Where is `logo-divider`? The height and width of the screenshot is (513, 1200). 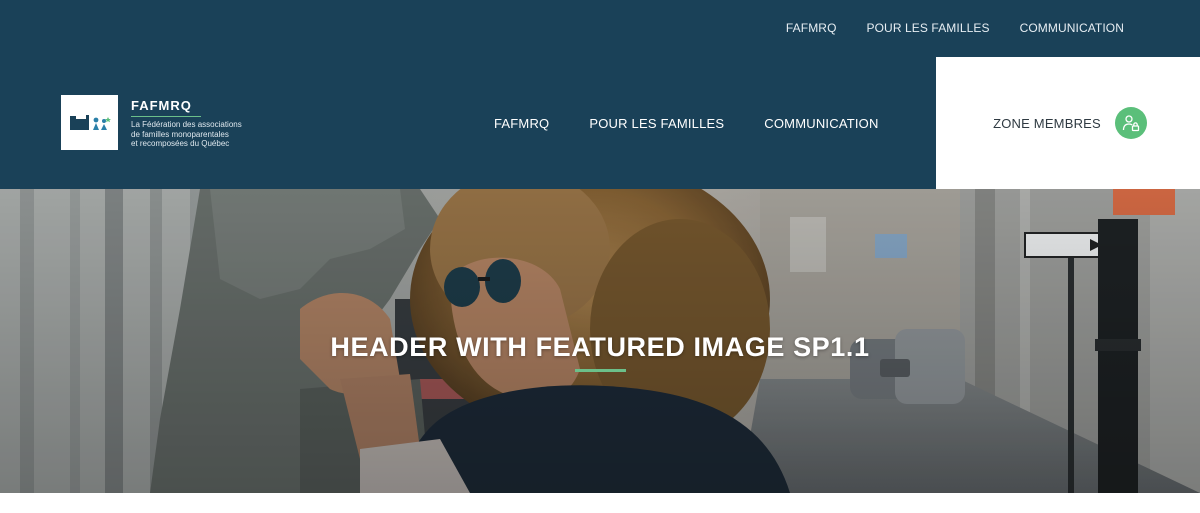
logo-divider is located at coordinates (166, 116).